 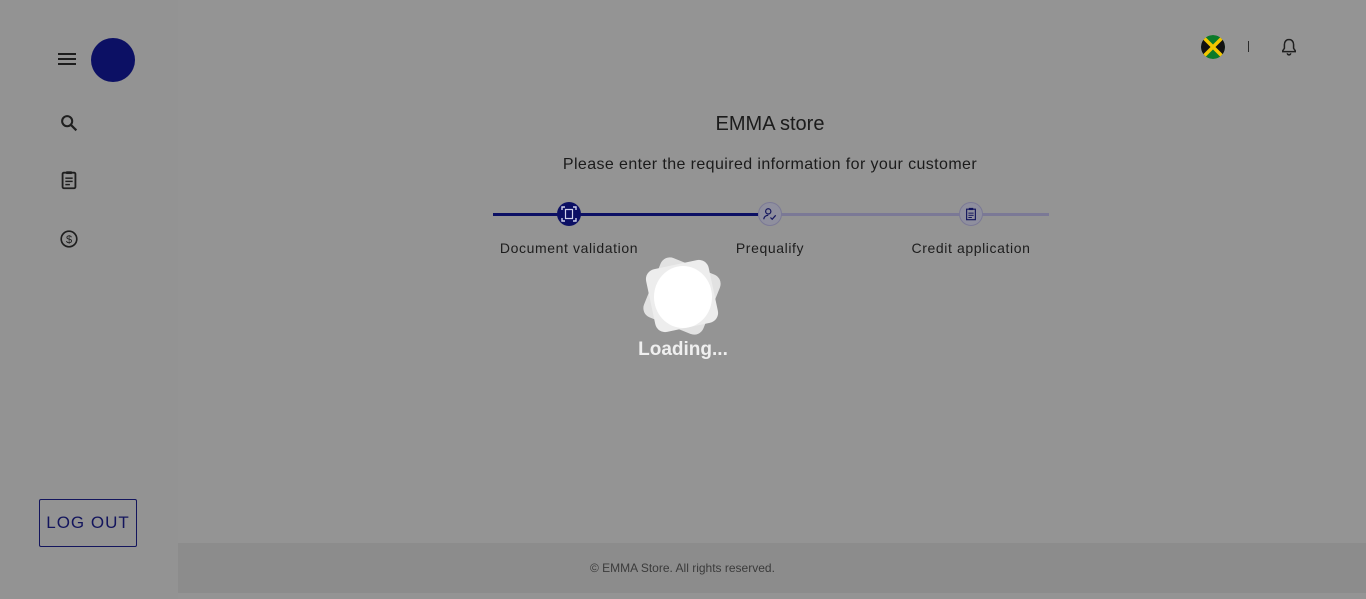 What do you see at coordinates (971, 214) in the screenshot?
I see `step-credit-application-icon` at bounding box center [971, 214].